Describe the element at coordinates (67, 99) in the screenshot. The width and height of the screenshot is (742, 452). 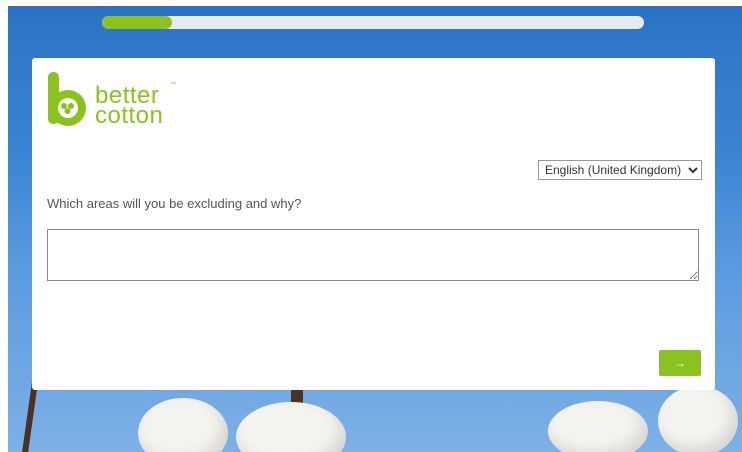
I see `logo-b-mark-icon` at that location.